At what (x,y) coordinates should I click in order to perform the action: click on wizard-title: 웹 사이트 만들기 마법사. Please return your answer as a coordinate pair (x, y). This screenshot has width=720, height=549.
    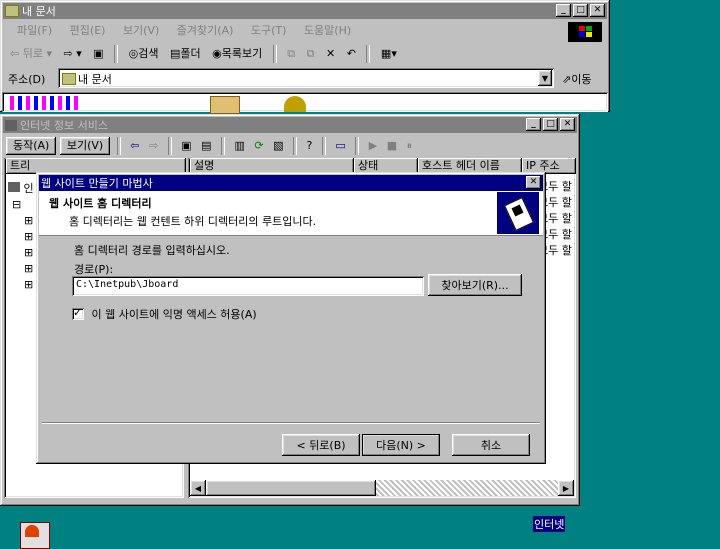
    Looking at the image, I should click on (97, 183).